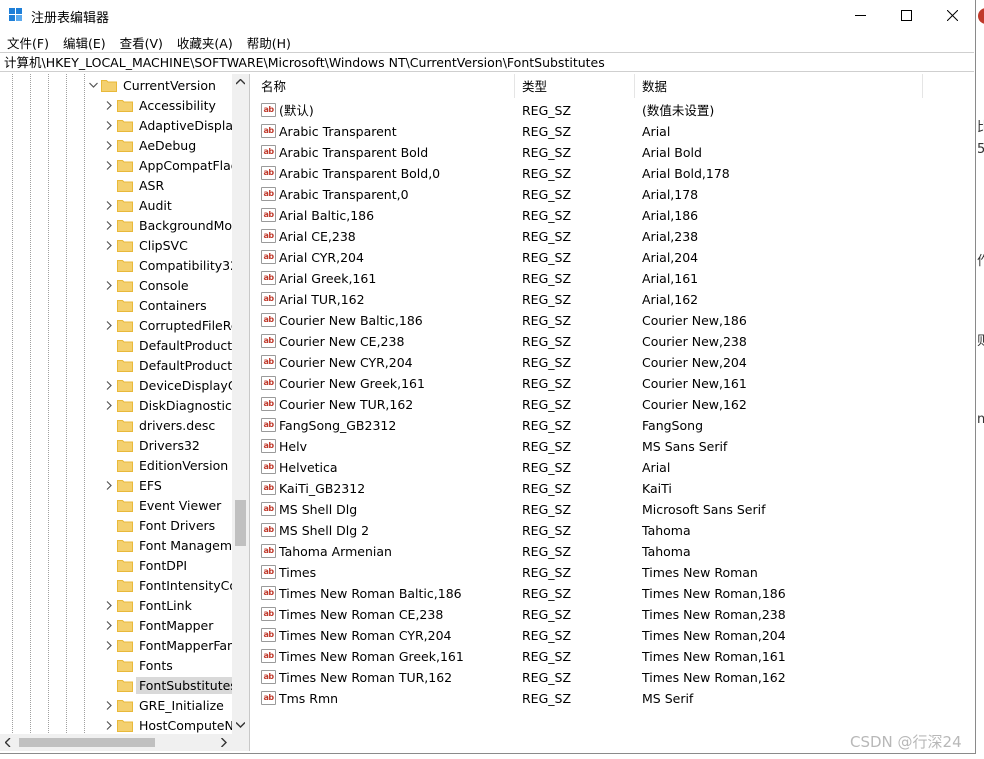 The image size is (984, 759). I want to click on tree-item: DeviceDisplayOl, so click(172, 385).